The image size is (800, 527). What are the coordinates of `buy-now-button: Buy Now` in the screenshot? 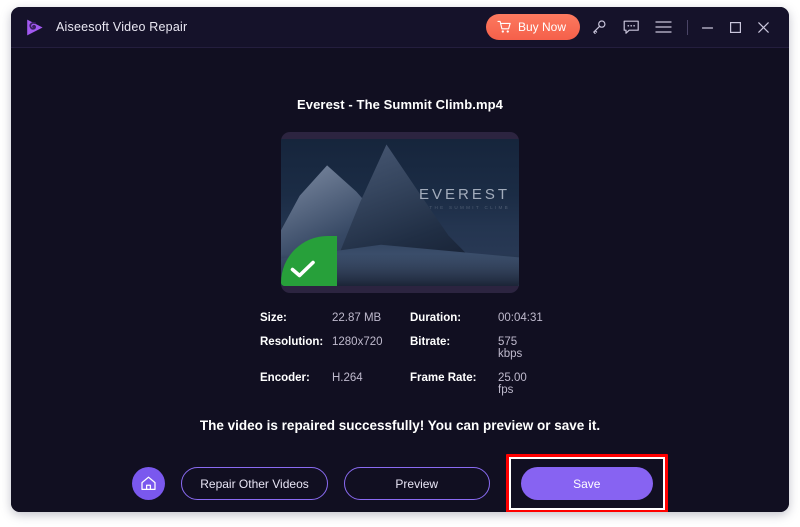 It's located at (532, 27).